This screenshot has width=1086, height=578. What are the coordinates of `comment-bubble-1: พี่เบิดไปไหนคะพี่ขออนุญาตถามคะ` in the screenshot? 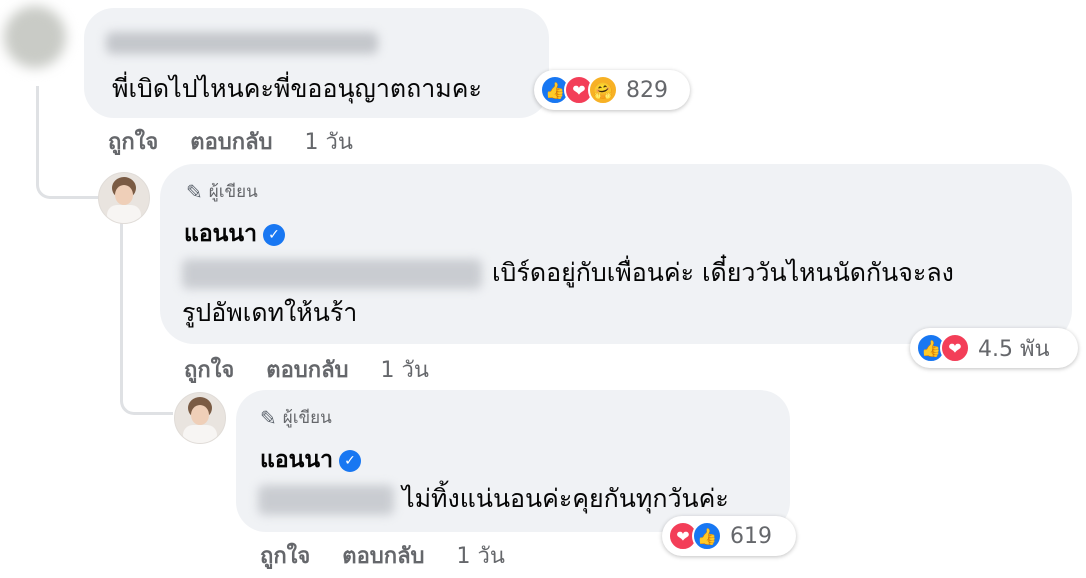 It's located at (316, 63).